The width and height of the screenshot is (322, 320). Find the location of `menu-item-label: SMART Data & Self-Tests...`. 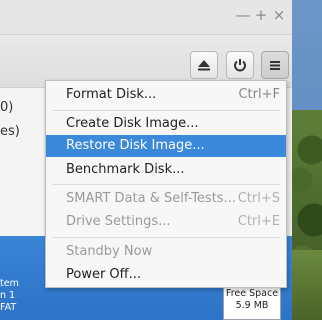

menu-item-label: SMART Data & Self-Tests... is located at coordinates (151, 198).